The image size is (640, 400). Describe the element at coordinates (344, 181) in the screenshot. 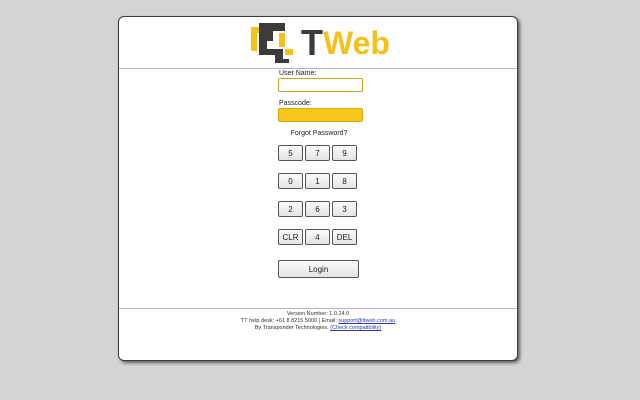

I see `keypad-key: 8` at that location.